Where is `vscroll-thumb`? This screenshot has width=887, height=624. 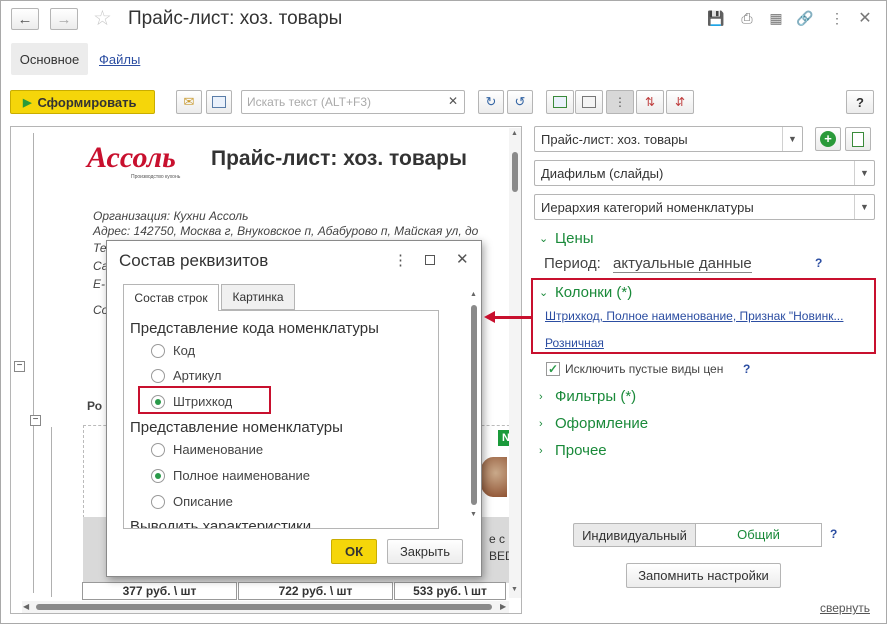 vscroll-thumb is located at coordinates (515, 172).